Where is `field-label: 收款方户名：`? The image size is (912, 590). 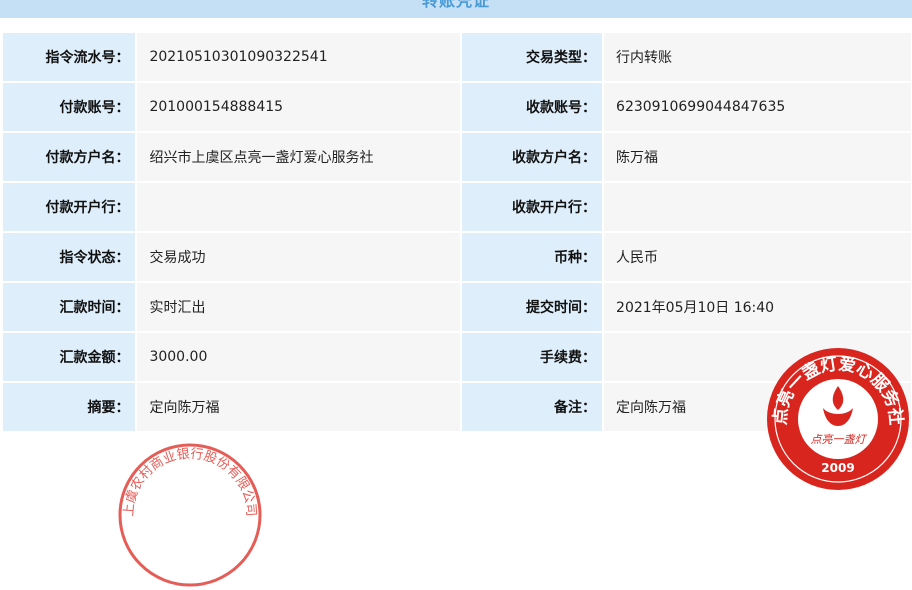 field-label: 收款方户名： is located at coordinates (531, 158).